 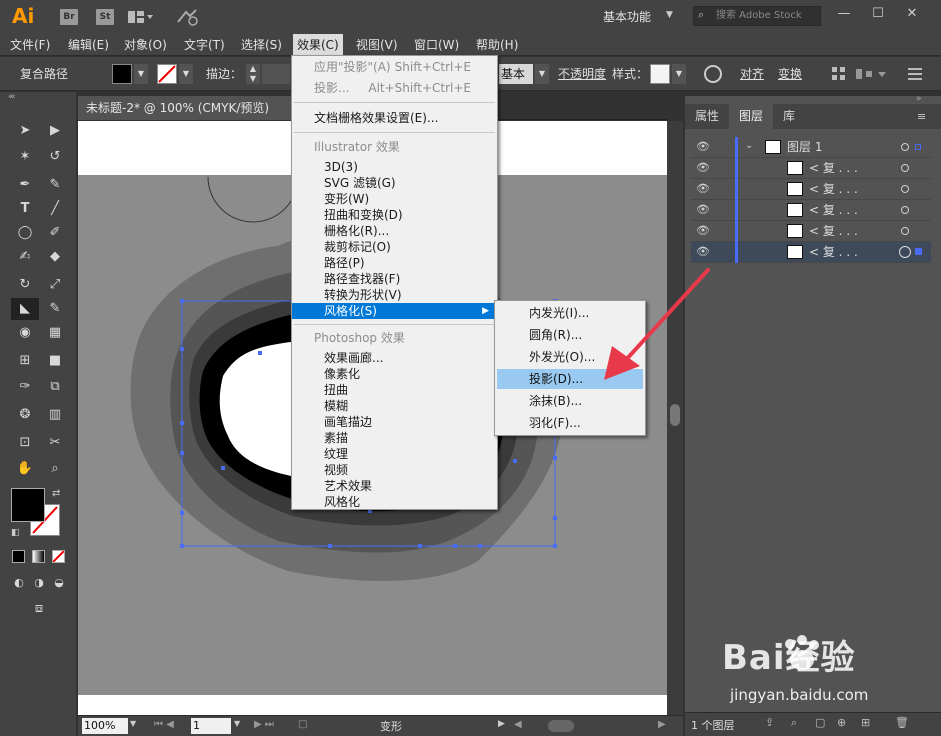 What do you see at coordinates (204, 45) in the screenshot?
I see `menu-type: 文字(T)` at bounding box center [204, 45].